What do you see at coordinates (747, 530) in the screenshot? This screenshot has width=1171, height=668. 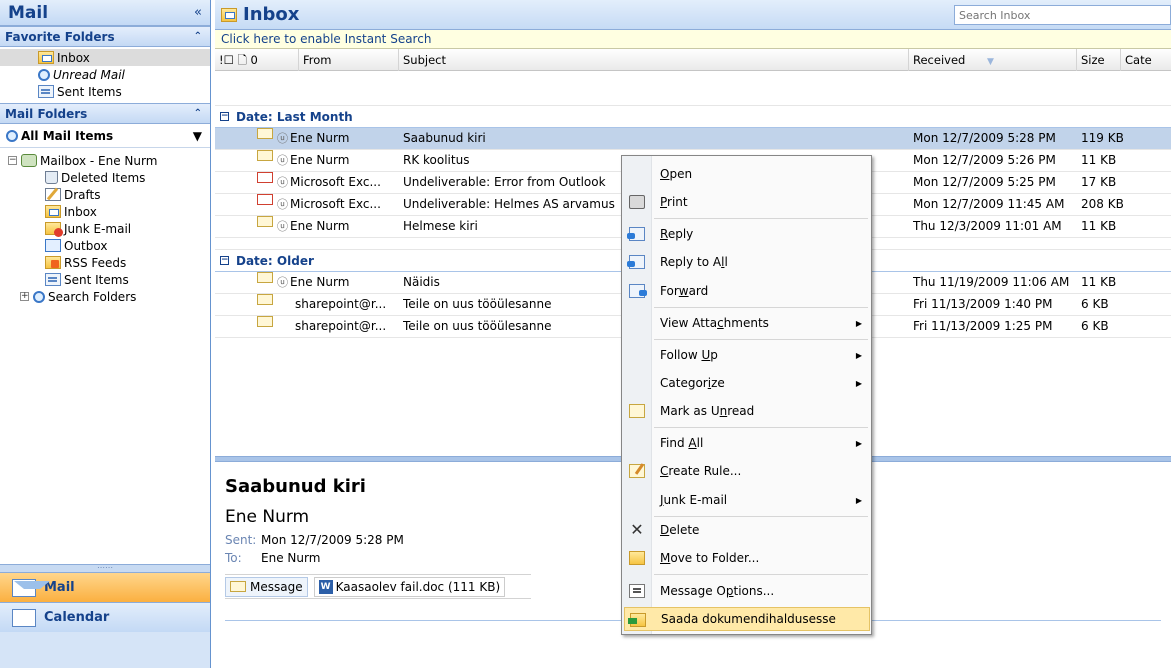 I see `menu-item-delete: ✕ Delete` at bounding box center [747, 530].